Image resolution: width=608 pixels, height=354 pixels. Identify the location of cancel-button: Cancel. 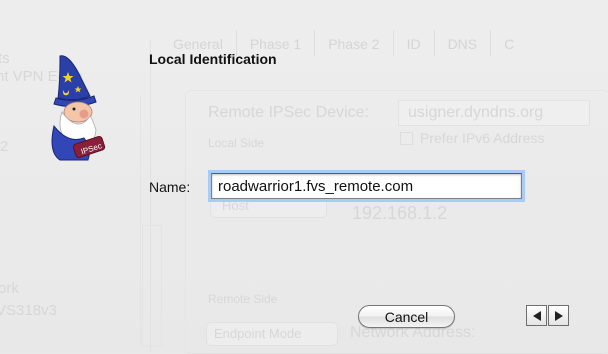
(406, 316).